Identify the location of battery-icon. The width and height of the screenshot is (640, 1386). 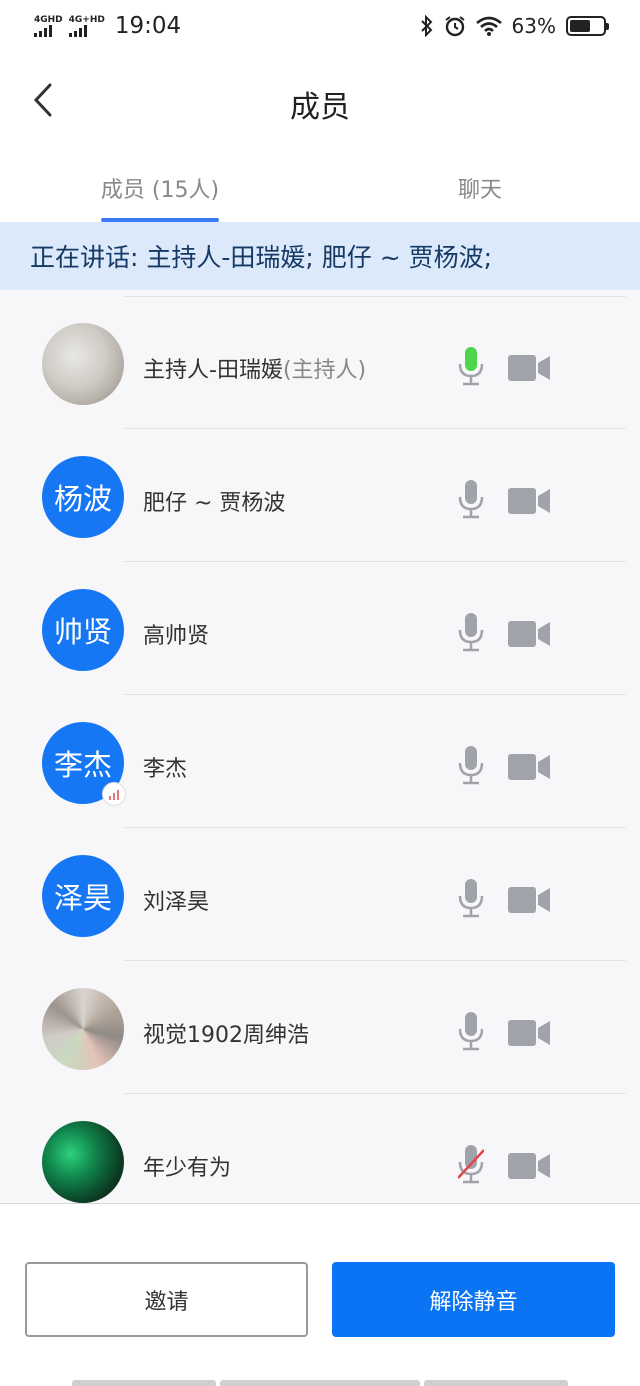
(587, 26).